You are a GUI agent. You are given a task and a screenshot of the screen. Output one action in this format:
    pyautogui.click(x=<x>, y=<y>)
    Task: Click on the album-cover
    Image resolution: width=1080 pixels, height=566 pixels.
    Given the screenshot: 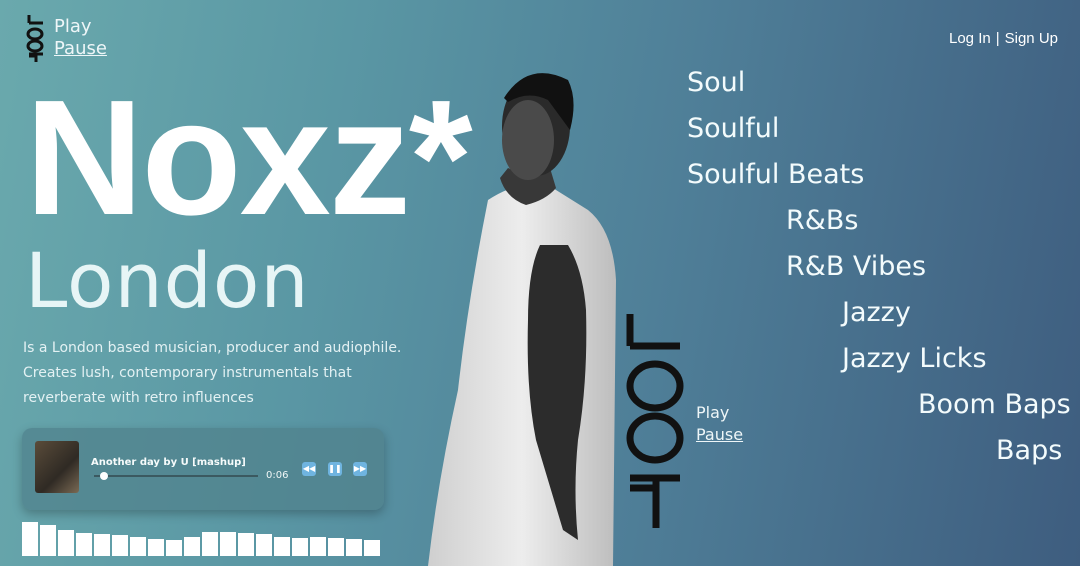 What is the action you would take?
    pyautogui.click(x=57, y=467)
    